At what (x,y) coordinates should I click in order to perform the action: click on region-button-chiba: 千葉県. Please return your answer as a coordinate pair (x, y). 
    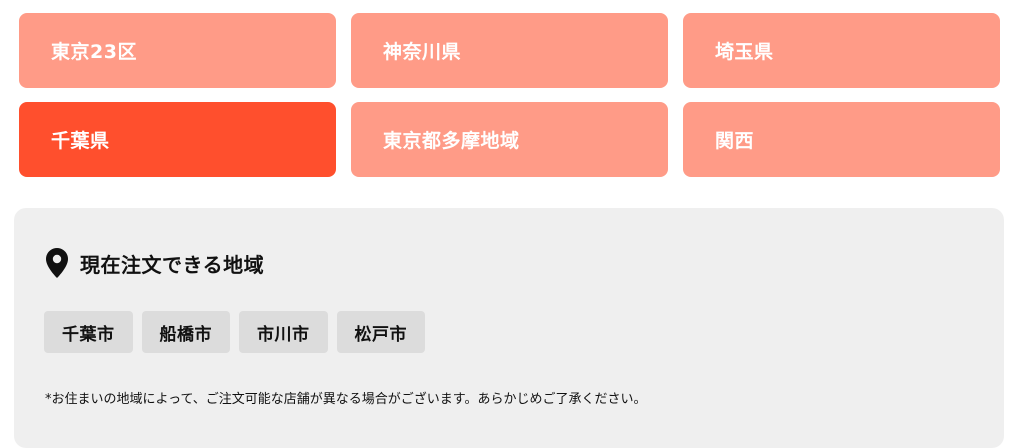
    Looking at the image, I should click on (177, 139).